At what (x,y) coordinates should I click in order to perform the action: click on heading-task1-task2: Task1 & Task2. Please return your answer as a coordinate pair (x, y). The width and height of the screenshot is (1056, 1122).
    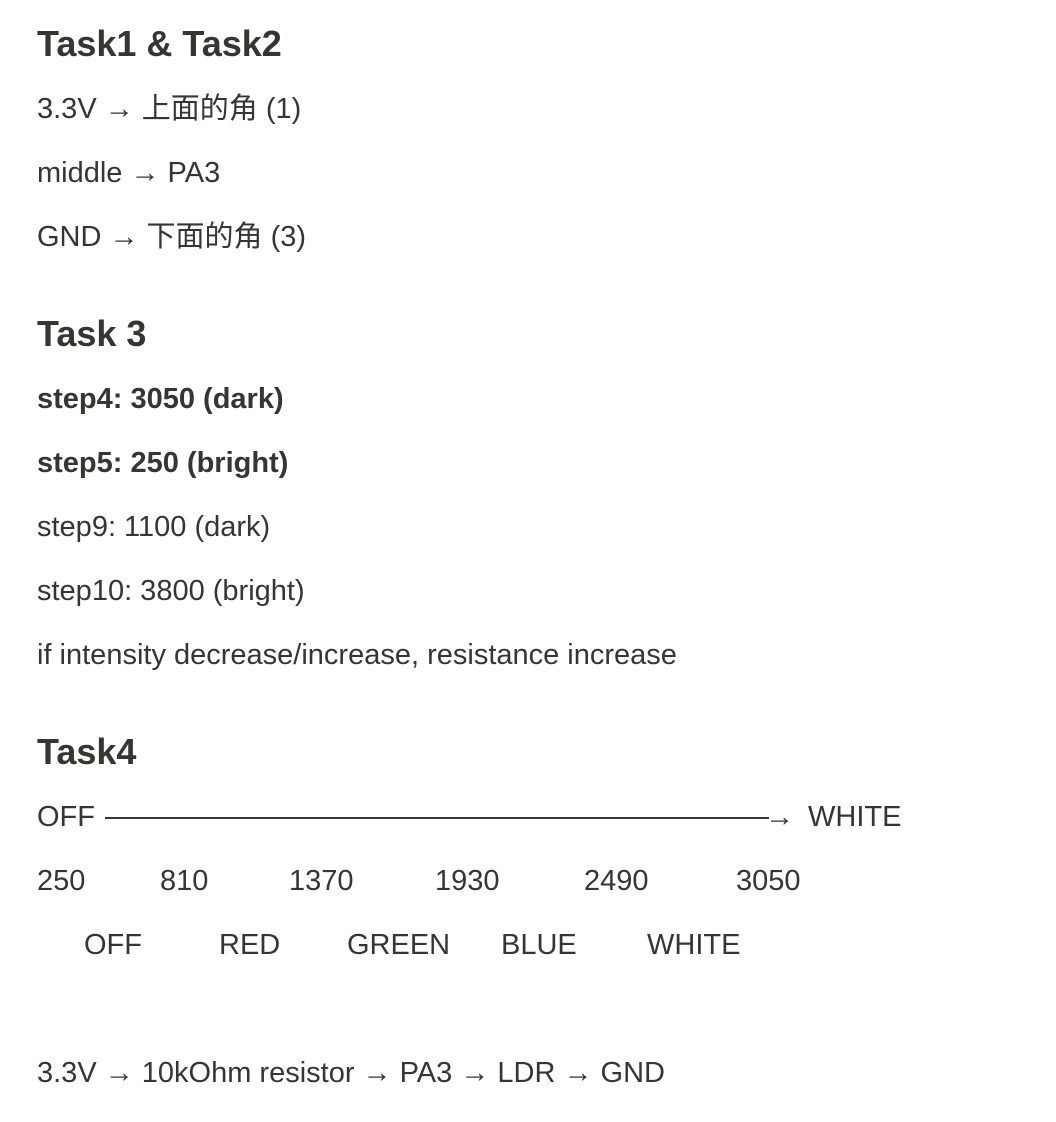
    Looking at the image, I should click on (159, 43).